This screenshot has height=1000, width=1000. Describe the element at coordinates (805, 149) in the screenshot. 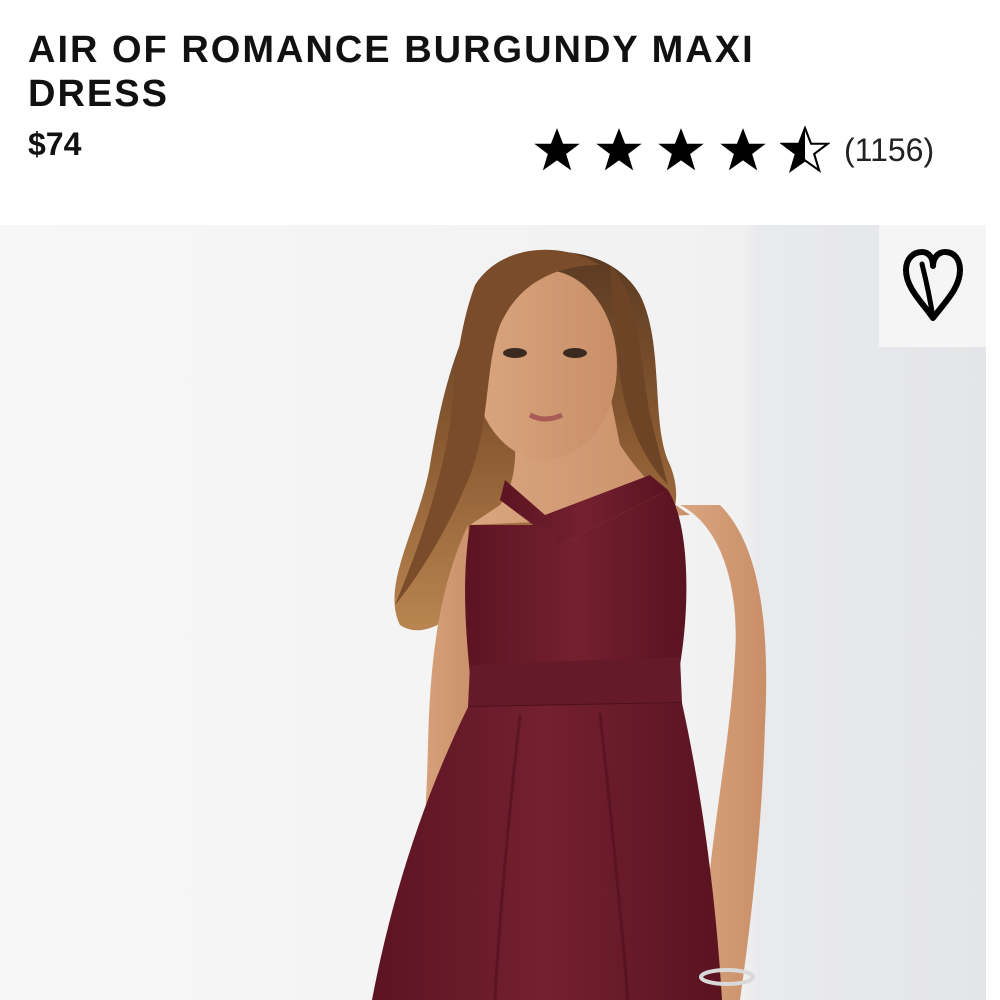

I see `half-star-icon` at that location.